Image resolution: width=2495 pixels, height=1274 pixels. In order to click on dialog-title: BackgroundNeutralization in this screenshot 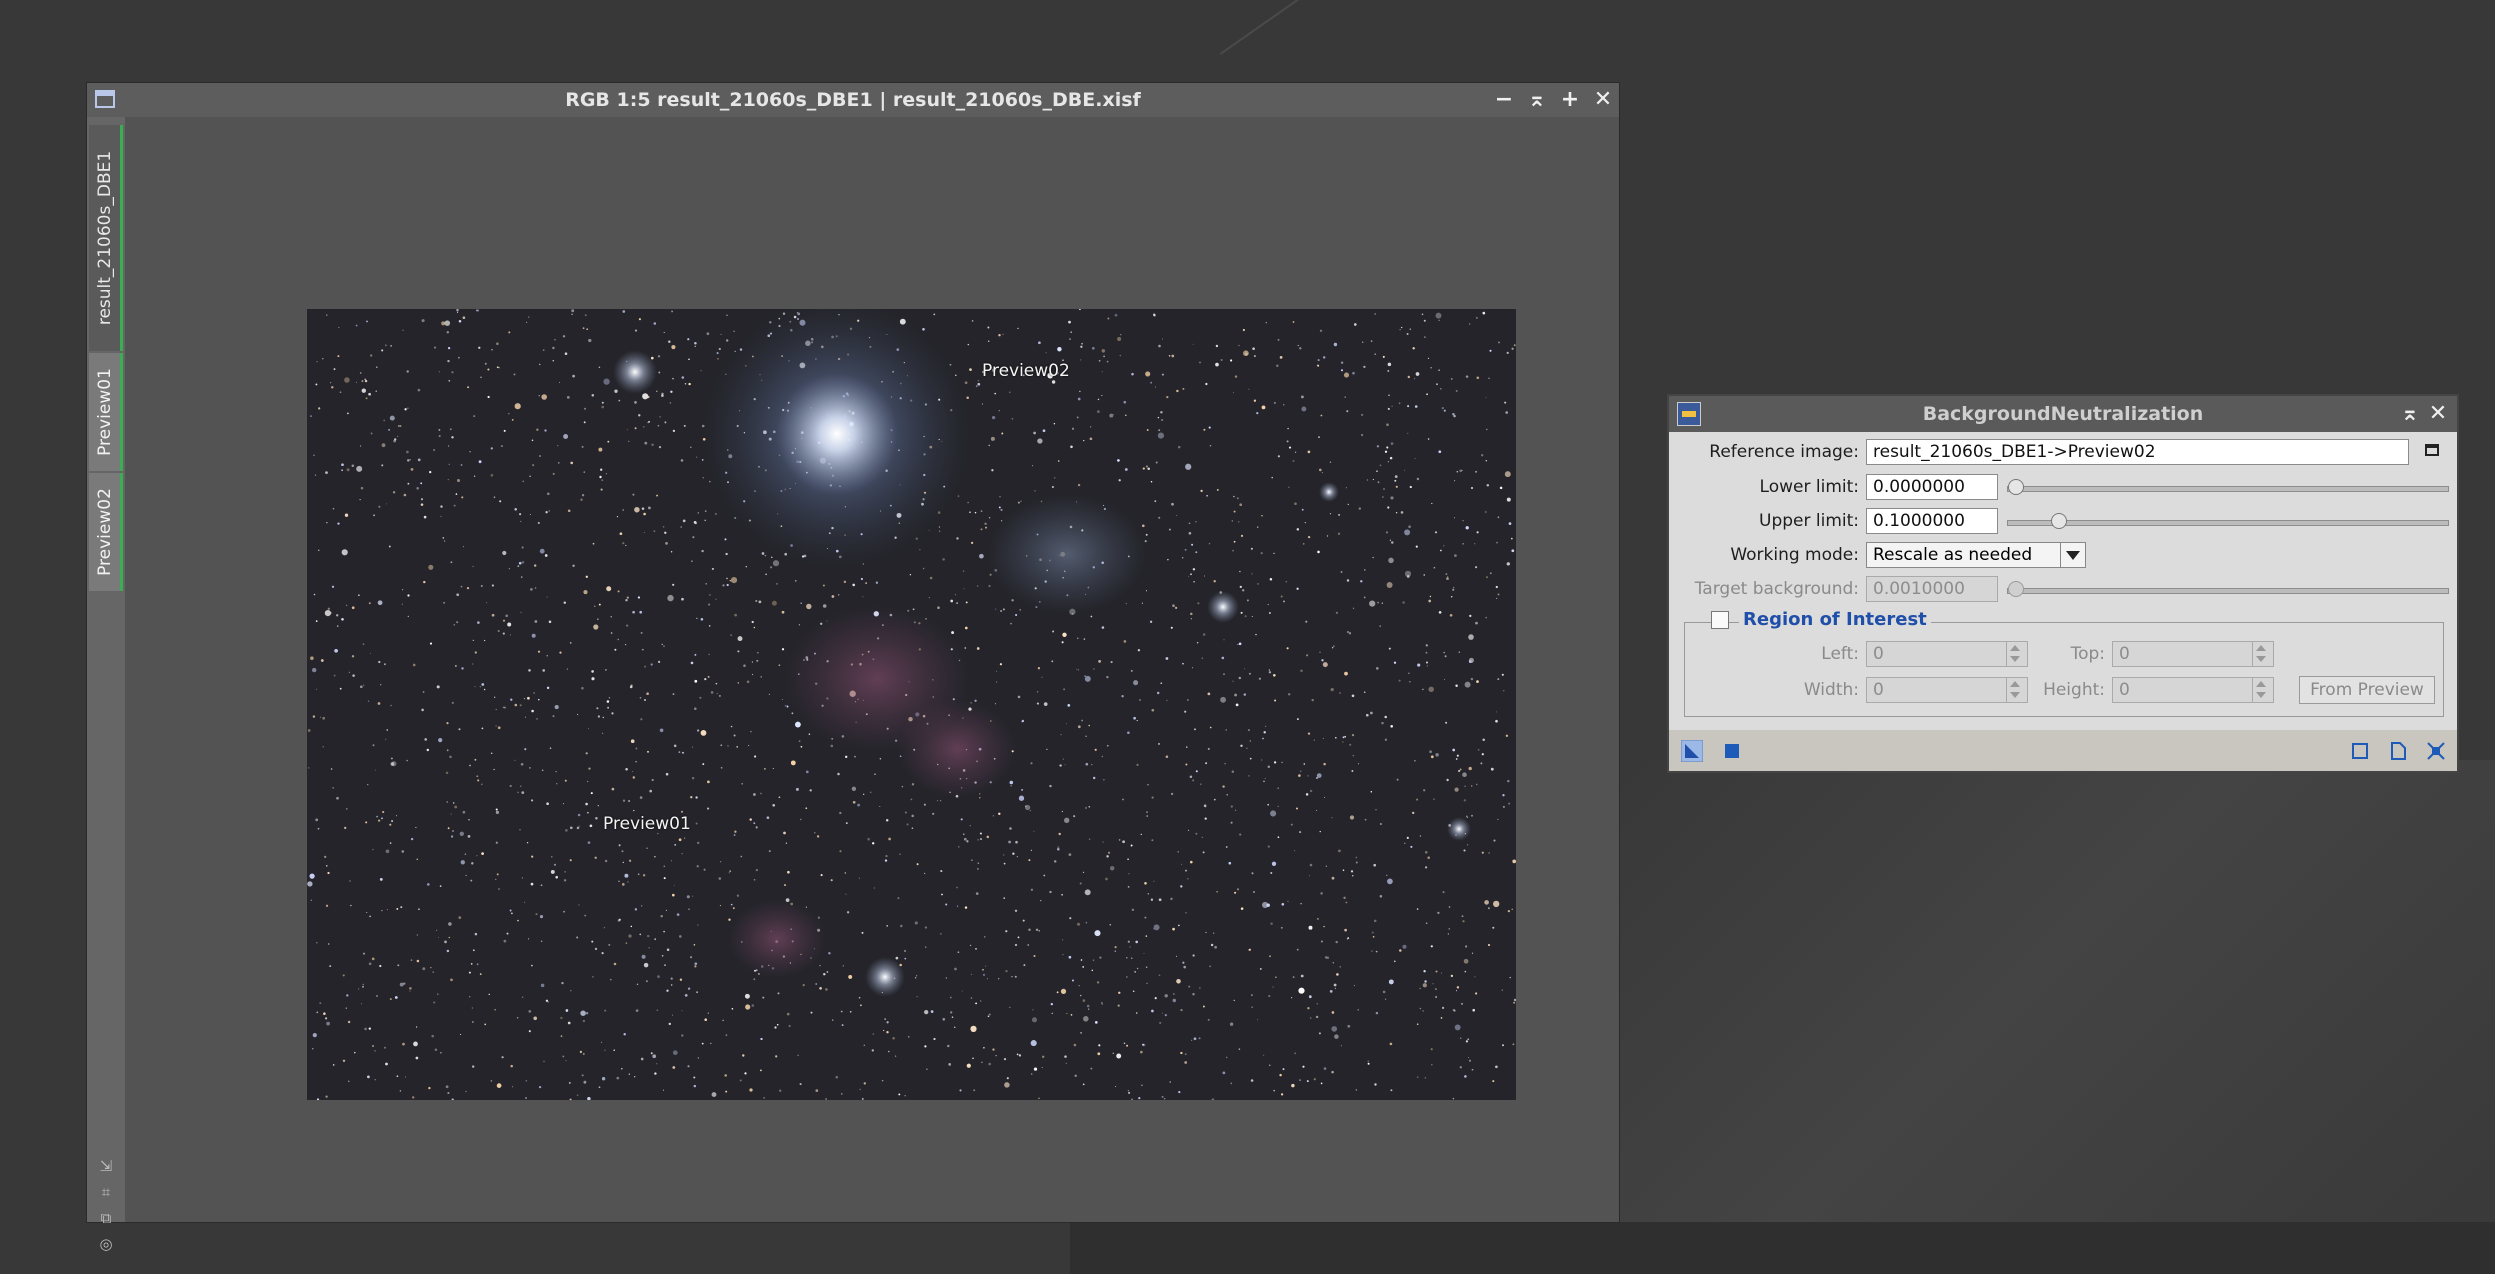, I will do `click(2063, 414)`.